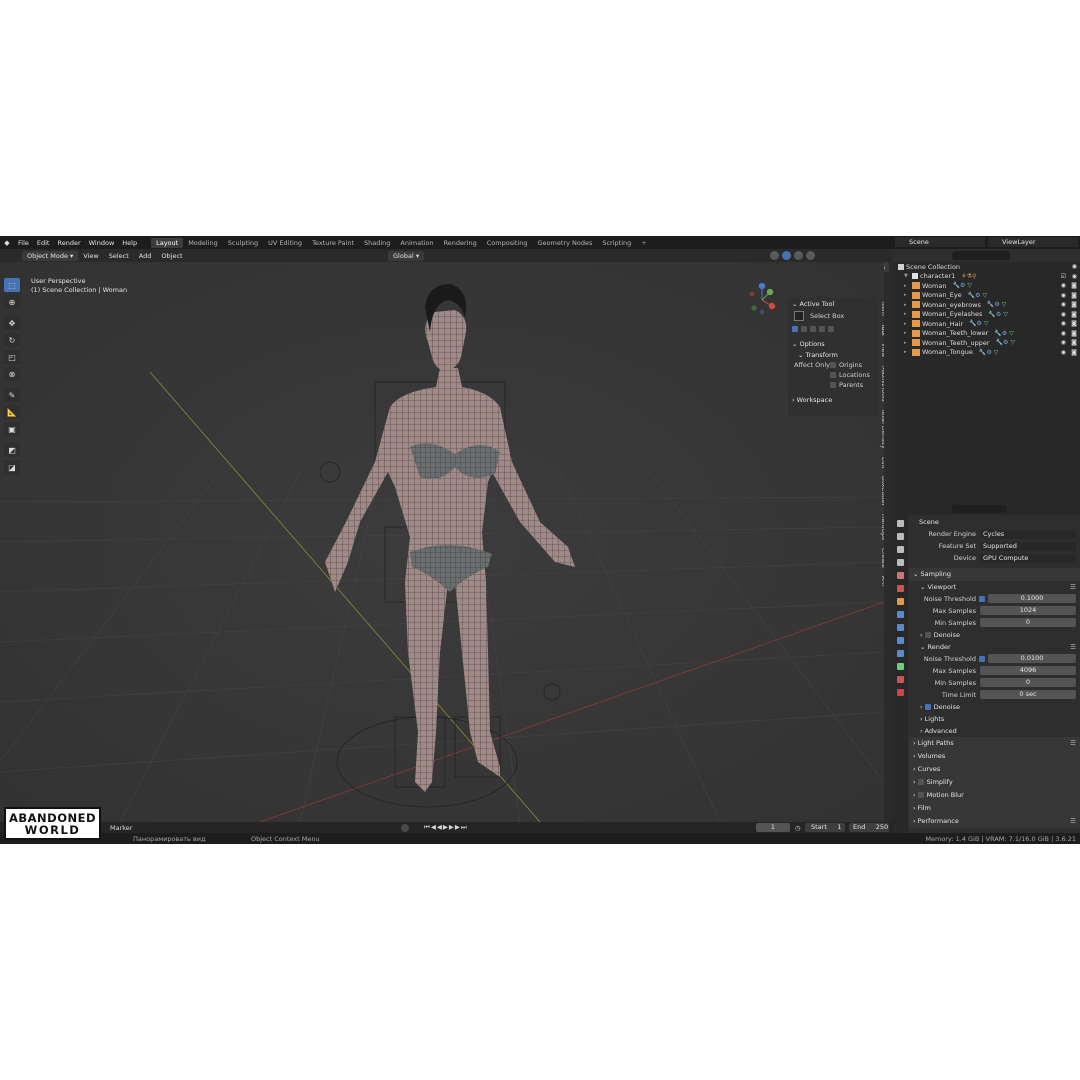  What do you see at coordinates (882, 558) in the screenshot?
I see `sidebar-tab-create: Create` at bounding box center [882, 558].